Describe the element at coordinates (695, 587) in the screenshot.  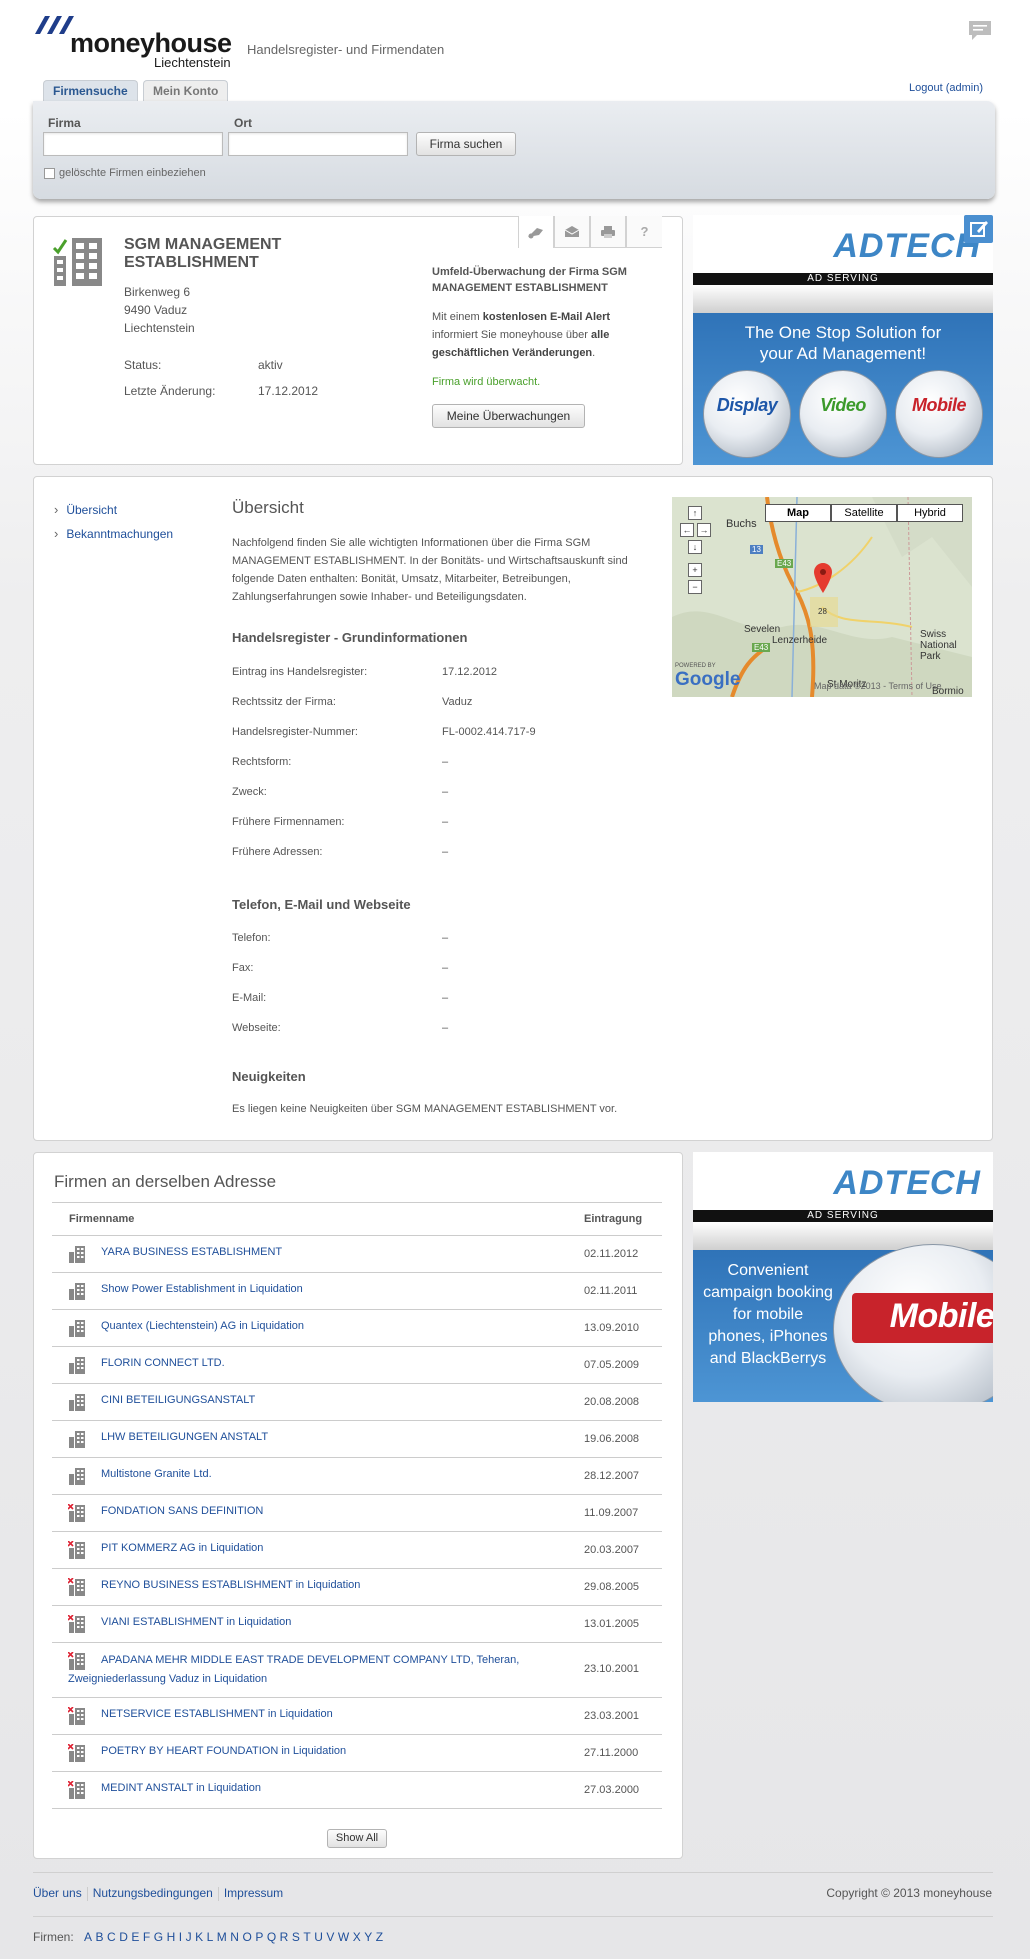
I see `zoom-out-icon: −` at that location.